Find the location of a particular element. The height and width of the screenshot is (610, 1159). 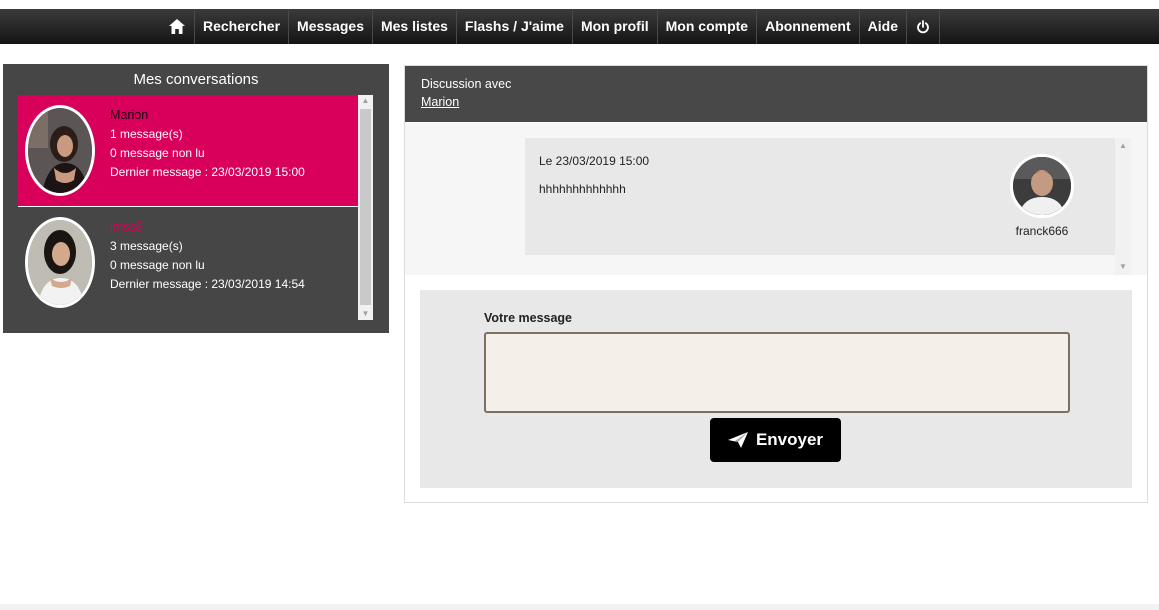

nav-home is located at coordinates (177, 26).